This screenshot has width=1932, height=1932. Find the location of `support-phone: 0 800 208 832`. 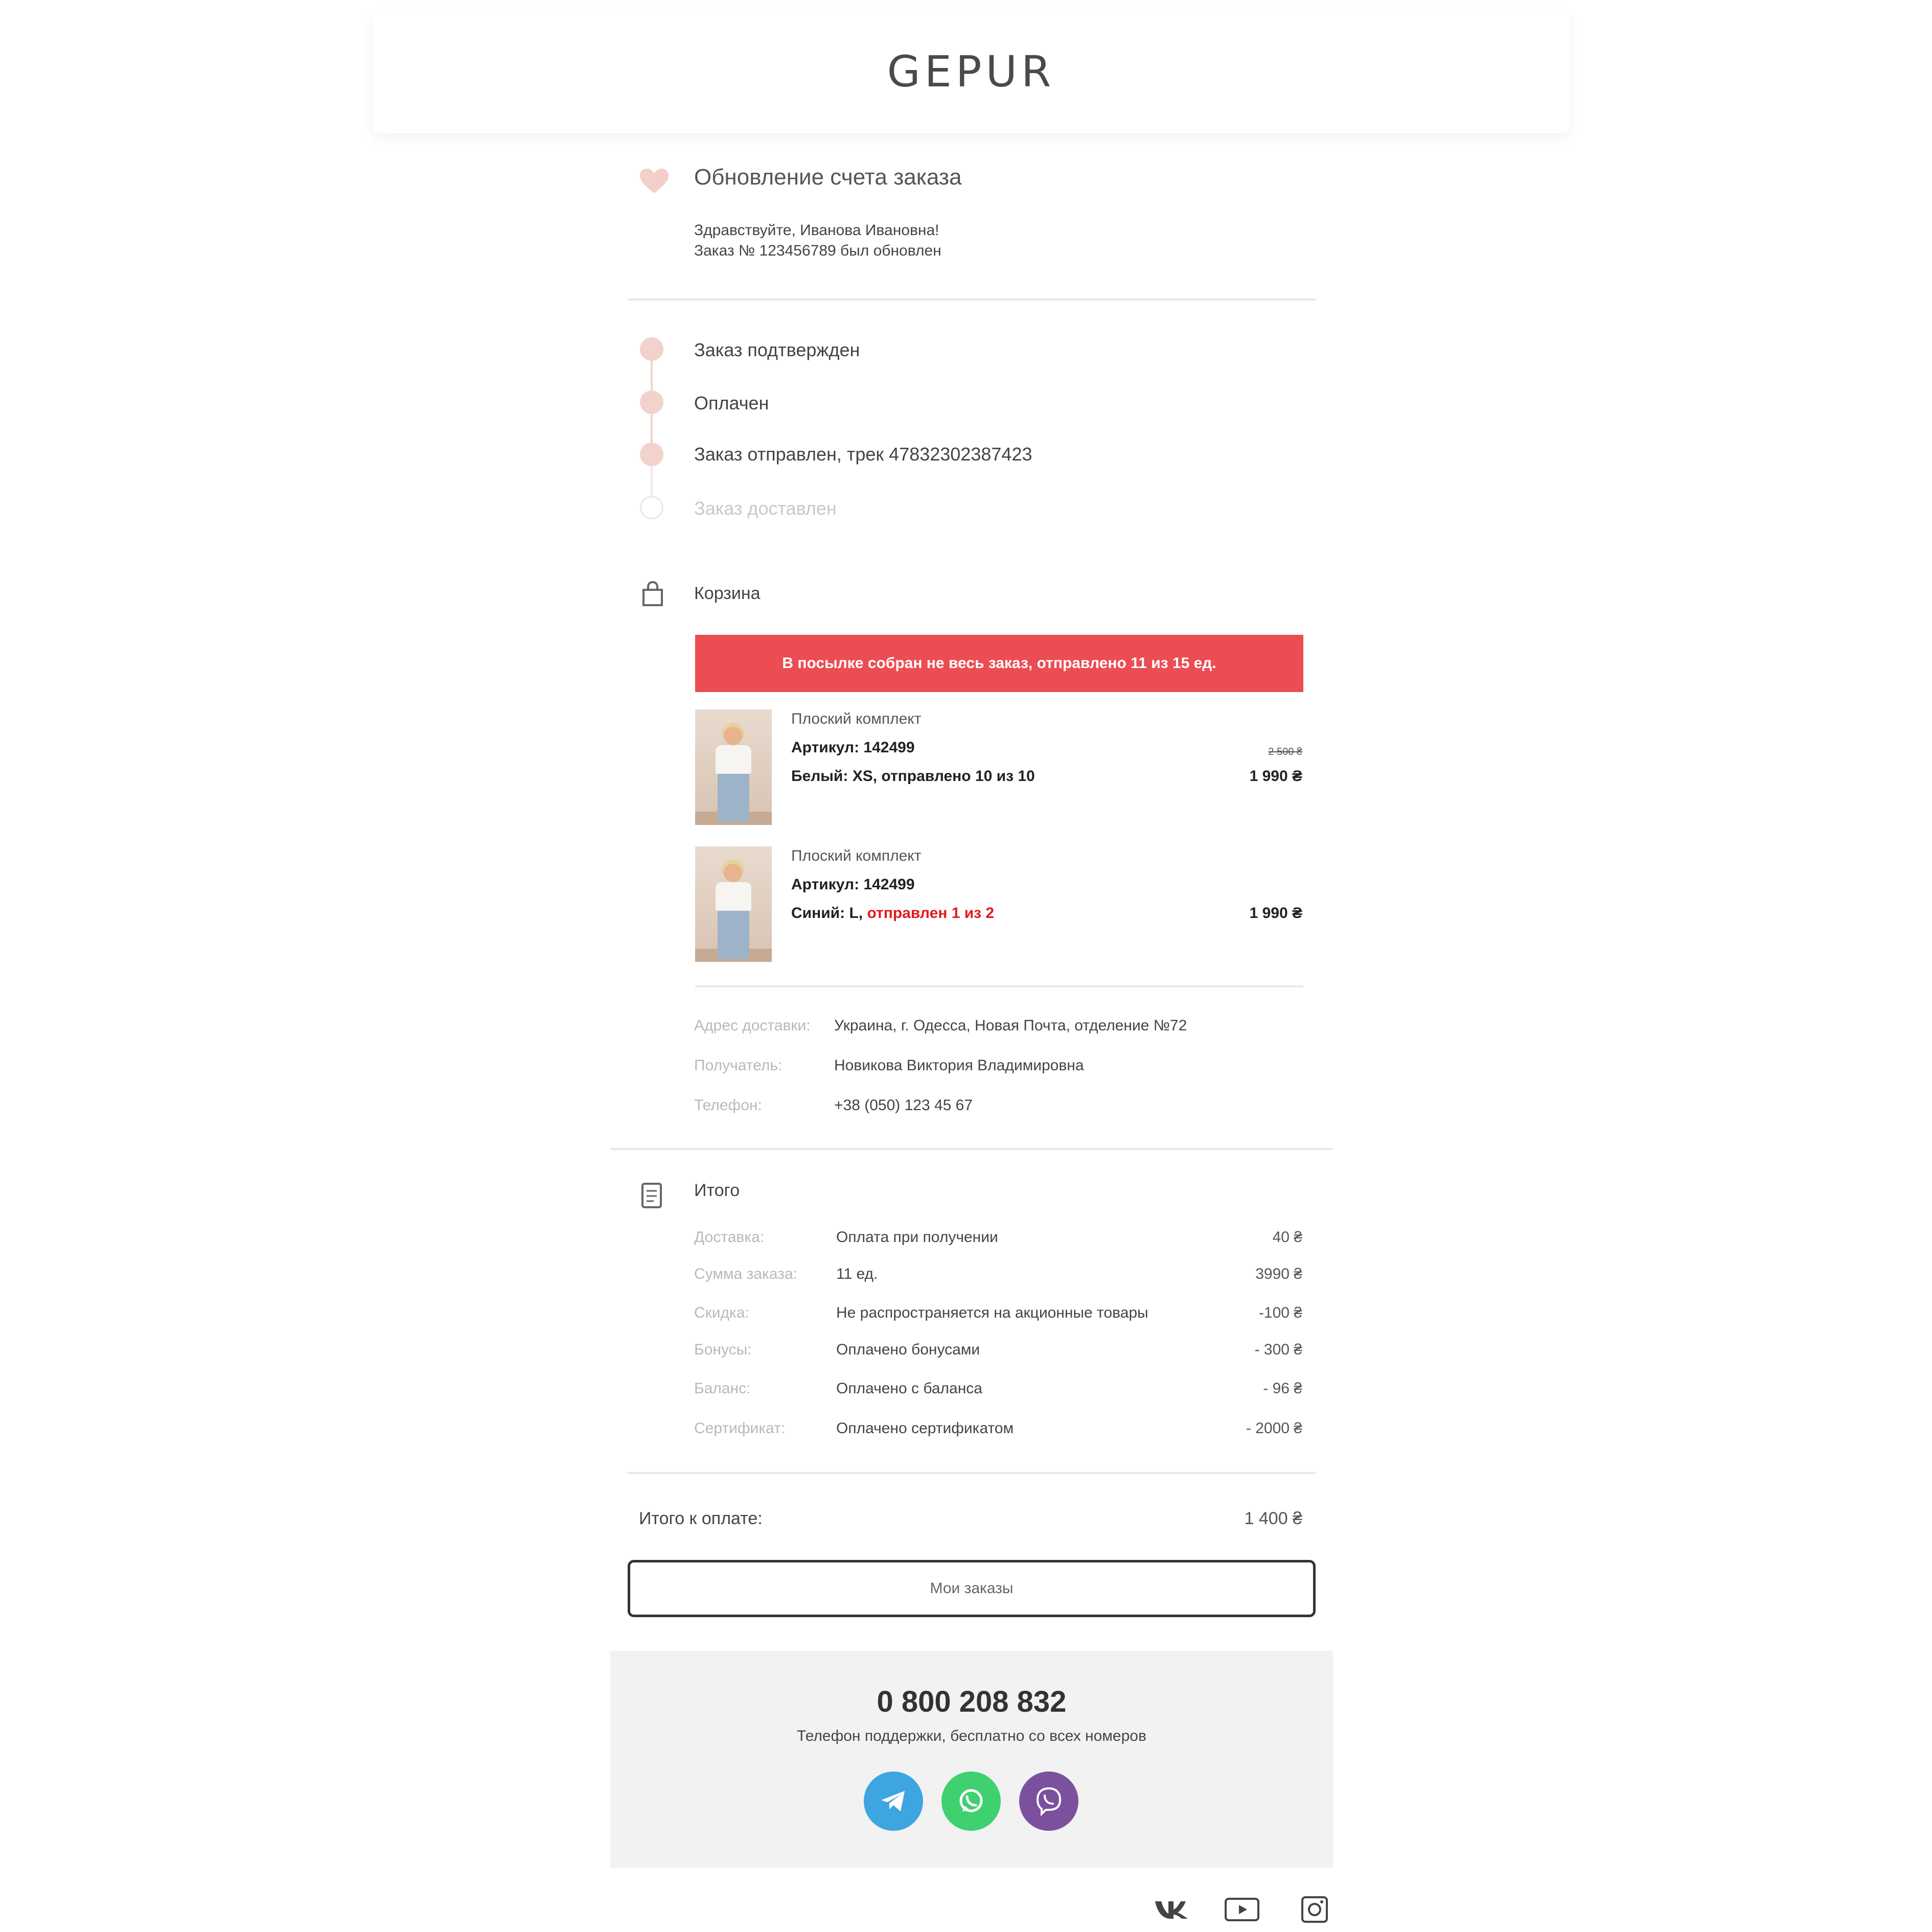

support-phone: 0 800 208 832 is located at coordinates (971, 1702).